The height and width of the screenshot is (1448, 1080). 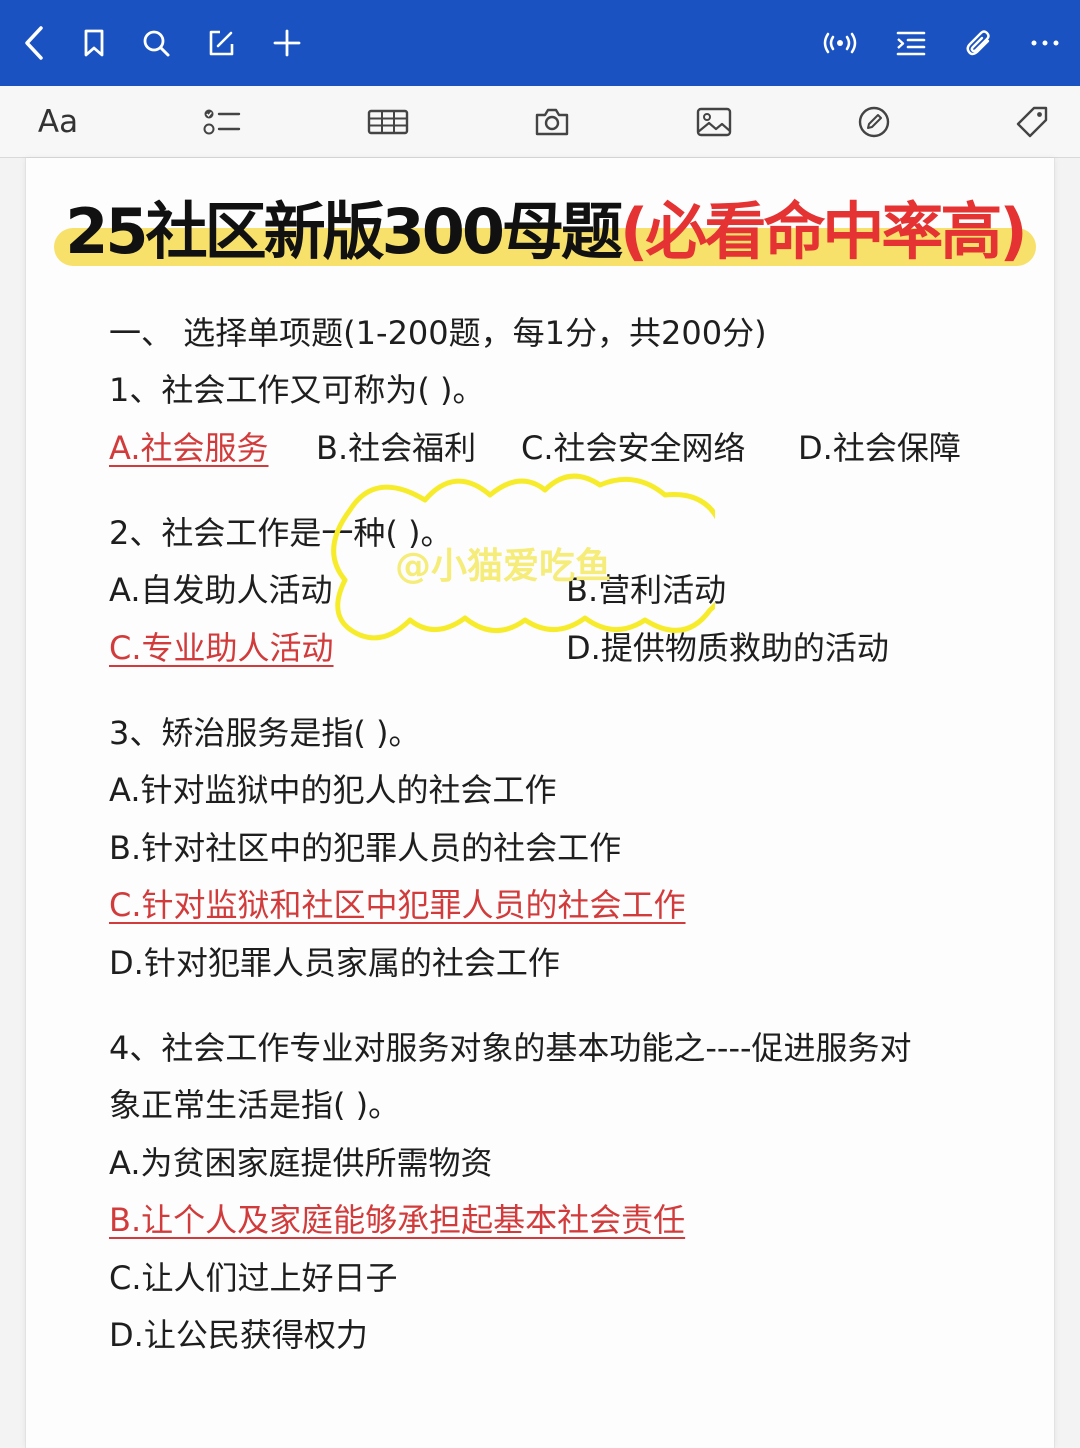 What do you see at coordinates (633, 448) in the screenshot?
I see `option: C.社会安全网络` at bounding box center [633, 448].